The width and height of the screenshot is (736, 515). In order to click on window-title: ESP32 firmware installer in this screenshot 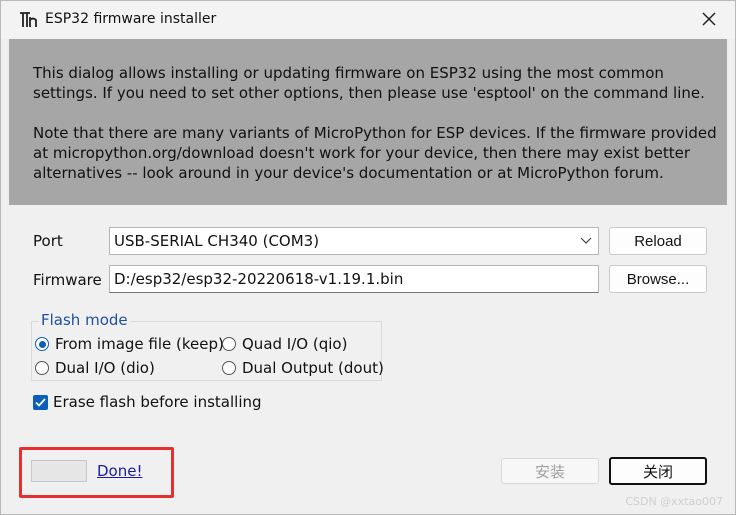, I will do `click(131, 19)`.